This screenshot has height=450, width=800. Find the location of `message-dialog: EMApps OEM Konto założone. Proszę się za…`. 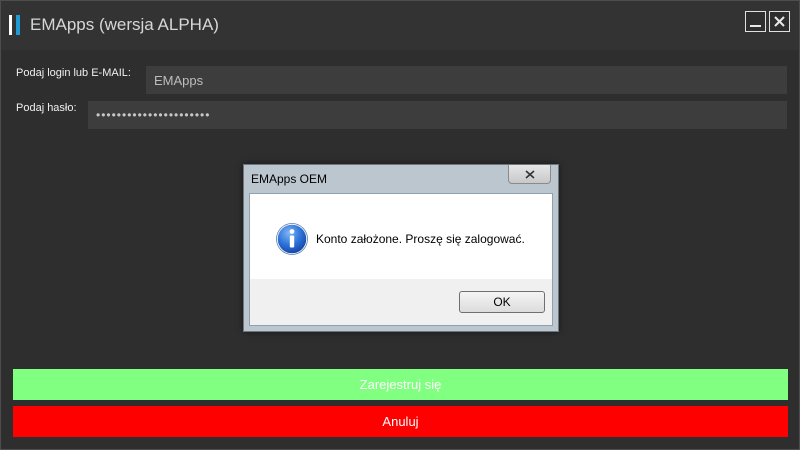

message-dialog: EMApps OEM Konto założone. Proszę się za… is located at coordinates (401, 248).